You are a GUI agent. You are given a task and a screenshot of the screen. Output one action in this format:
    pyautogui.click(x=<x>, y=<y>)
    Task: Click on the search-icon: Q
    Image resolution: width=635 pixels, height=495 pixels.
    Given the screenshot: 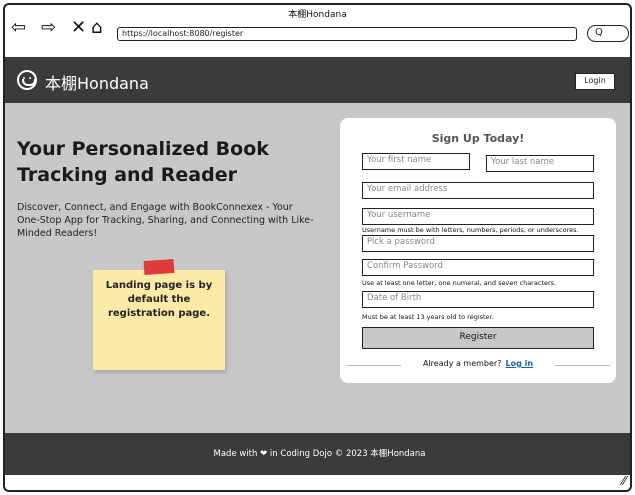 What is the action you would take?
    pyautogui.click(x=608, y=33)
    